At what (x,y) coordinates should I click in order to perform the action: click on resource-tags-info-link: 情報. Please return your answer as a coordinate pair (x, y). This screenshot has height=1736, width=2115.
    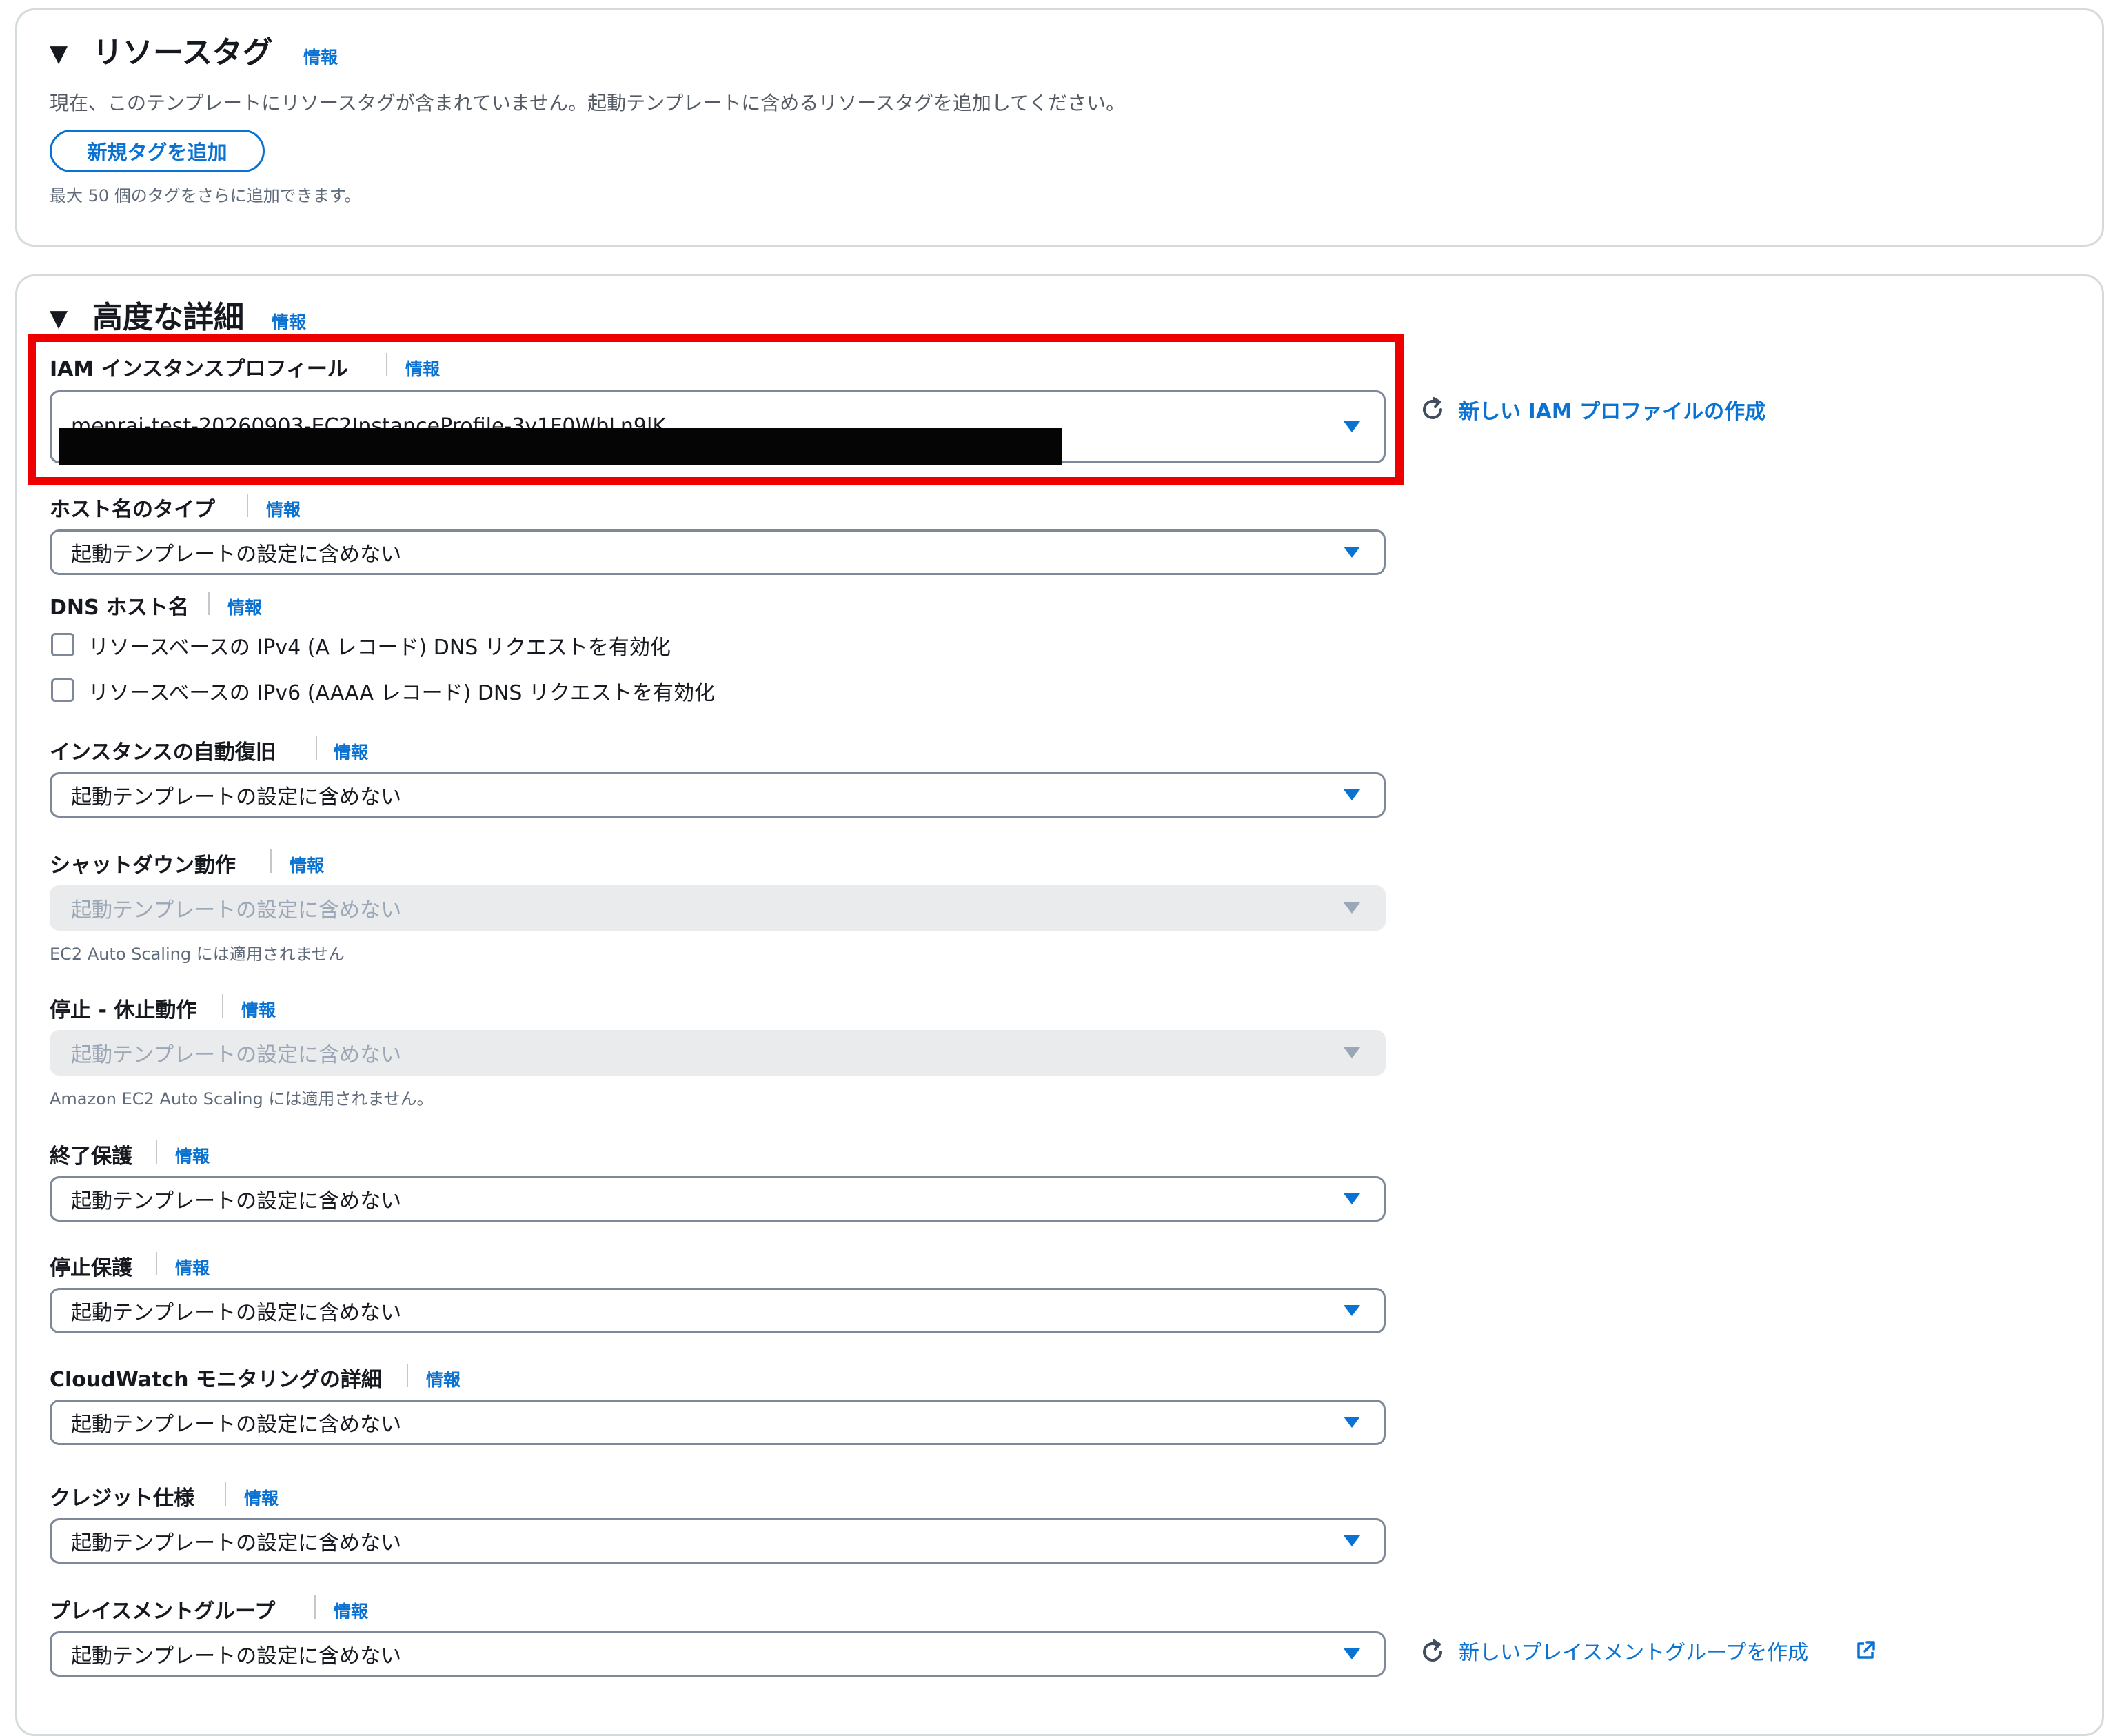
    Looking at the image, I should click on (320, 56).